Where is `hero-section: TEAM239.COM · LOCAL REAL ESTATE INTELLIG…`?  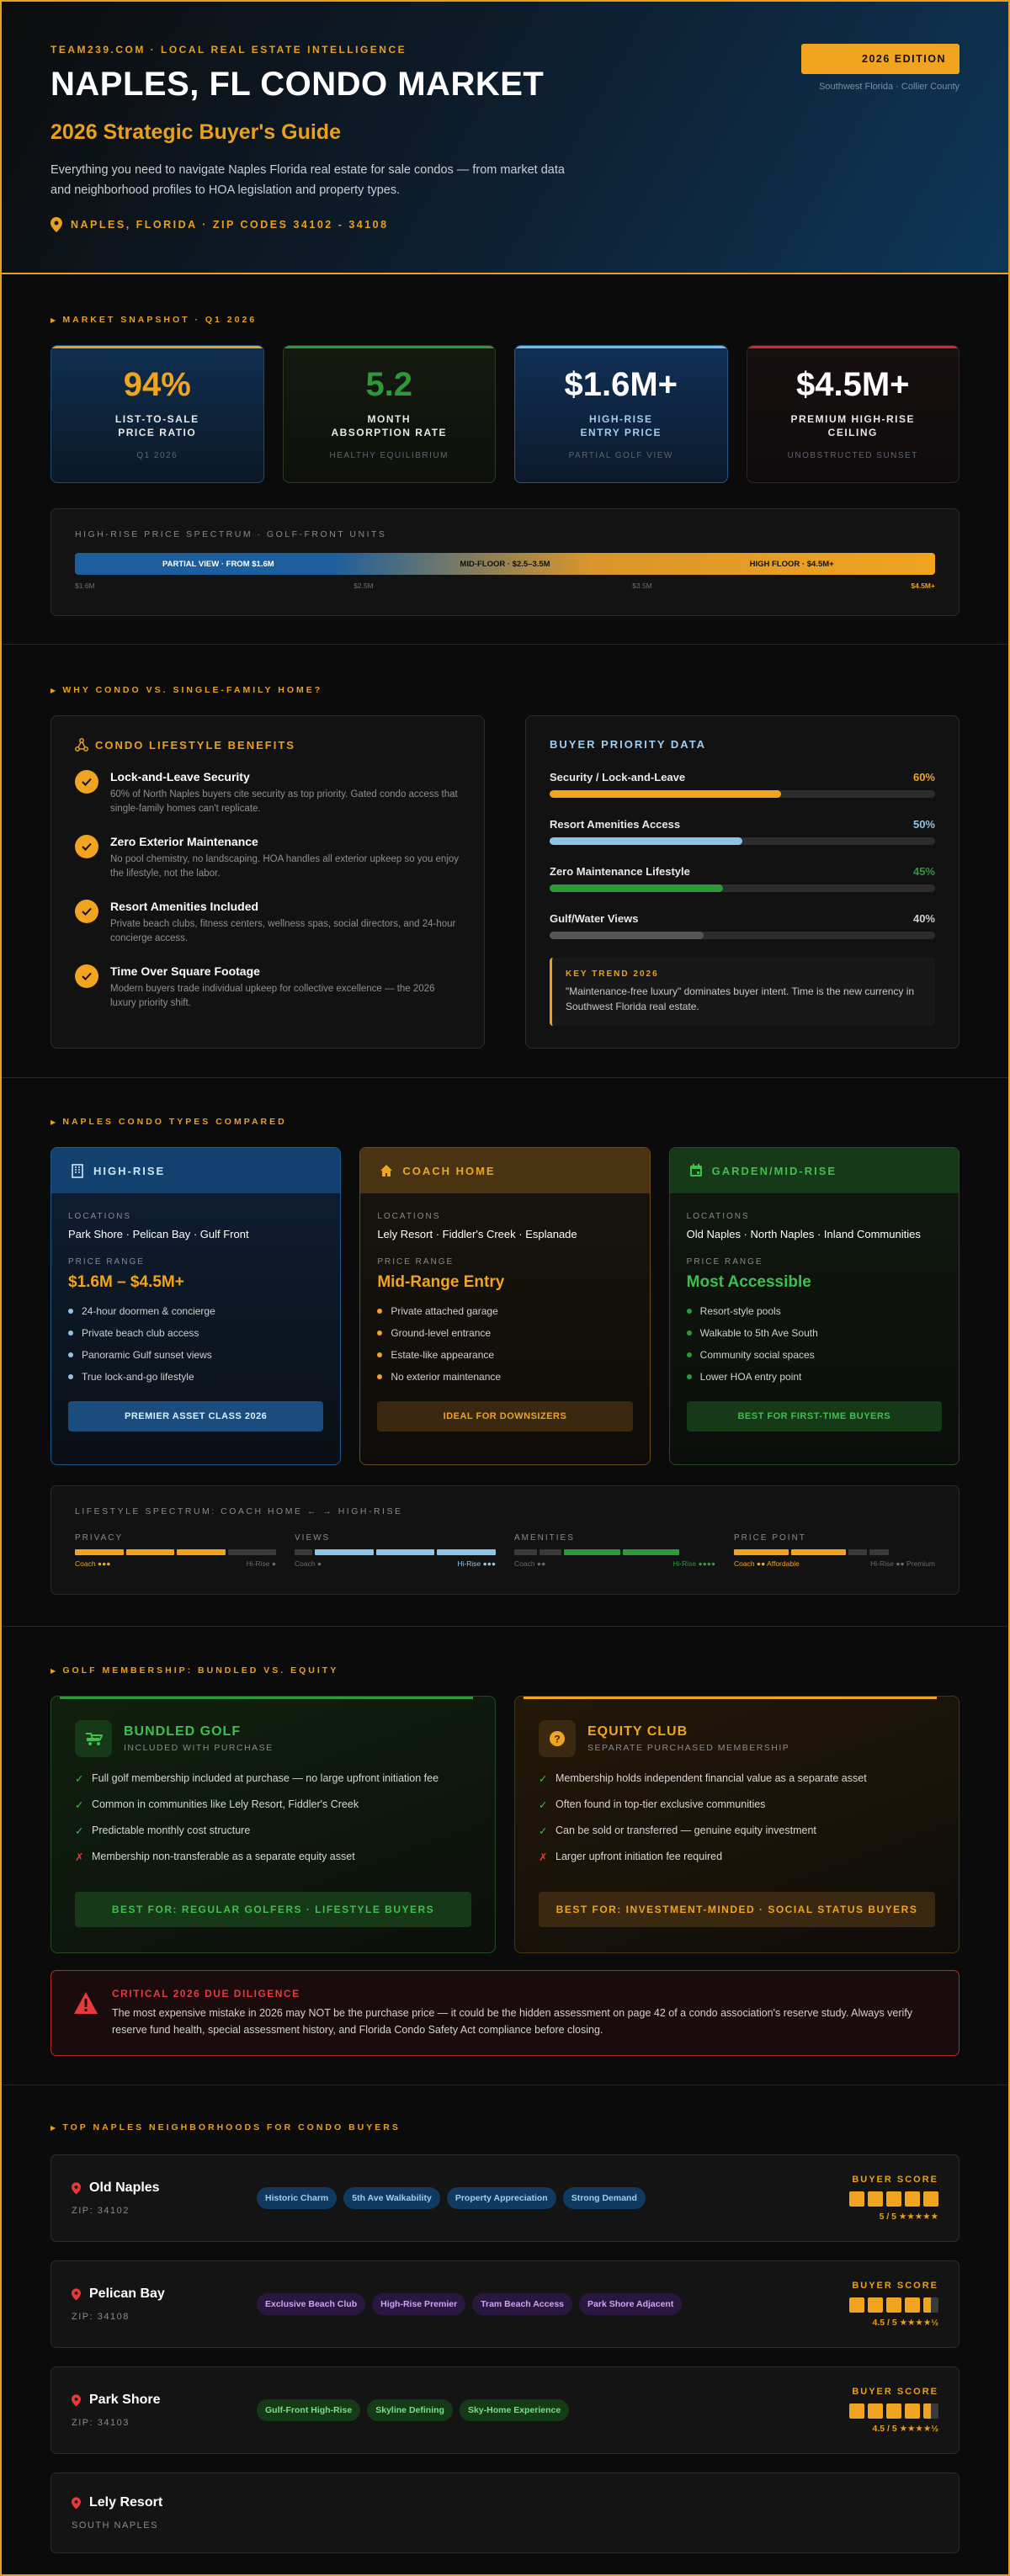
hero-section: TEAM239.COM · LOCAL REAL ESTATE INTELLIG… is located at coordinates (505, 138).